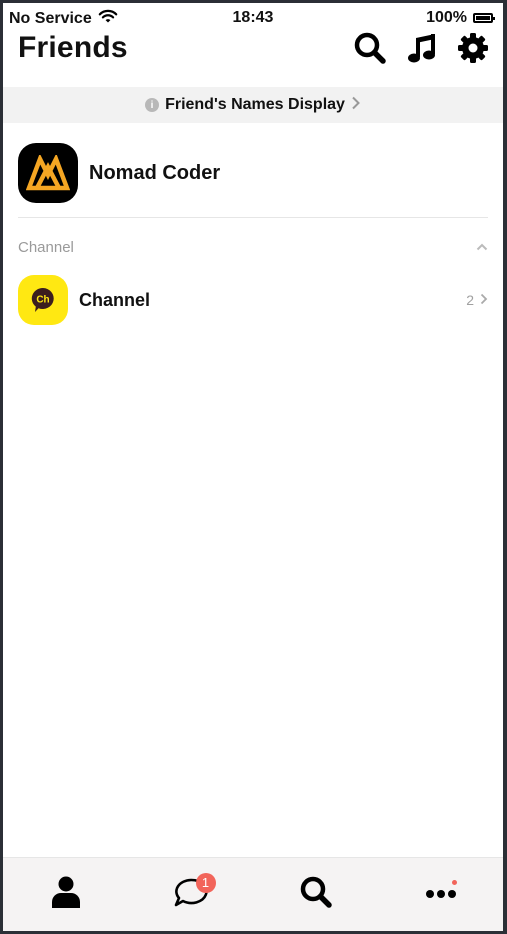  I want to click on divider, so click(253, 217).